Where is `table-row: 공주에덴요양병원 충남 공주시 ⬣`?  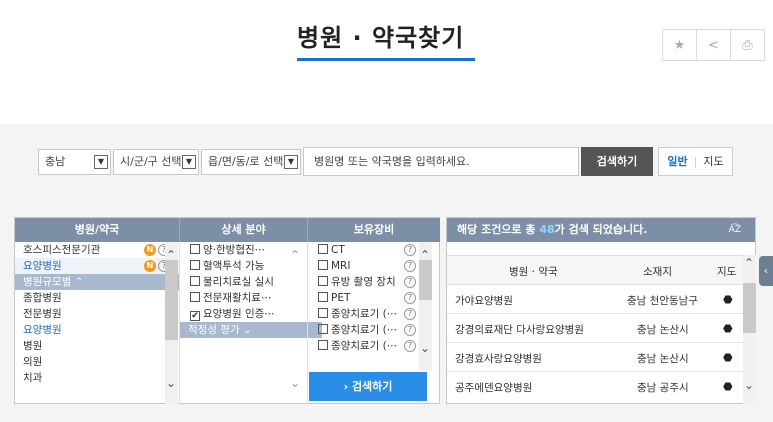
table-row: 공주에덴요양병원 충남 공주시 ⬣ is located at coordinates (595, 386).